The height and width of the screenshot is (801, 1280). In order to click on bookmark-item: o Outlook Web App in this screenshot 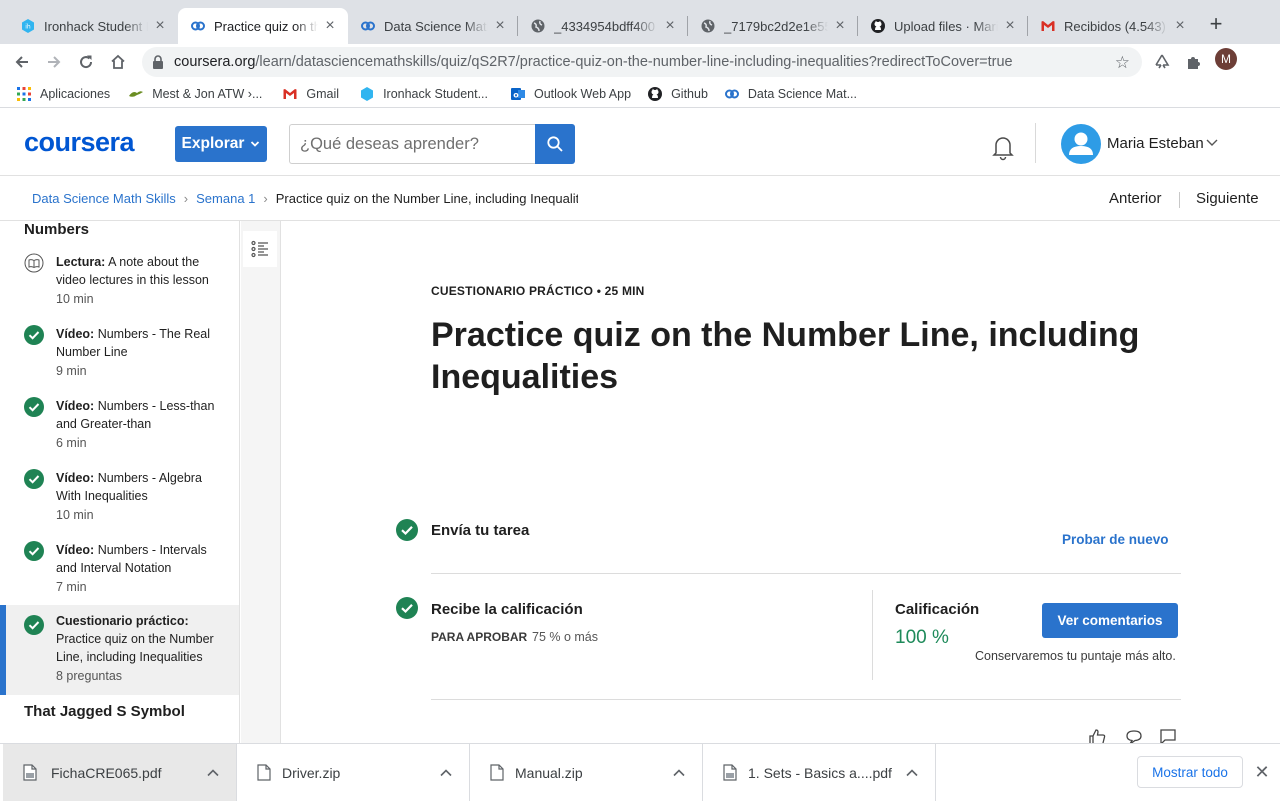, I will do `click(570, 94)`.